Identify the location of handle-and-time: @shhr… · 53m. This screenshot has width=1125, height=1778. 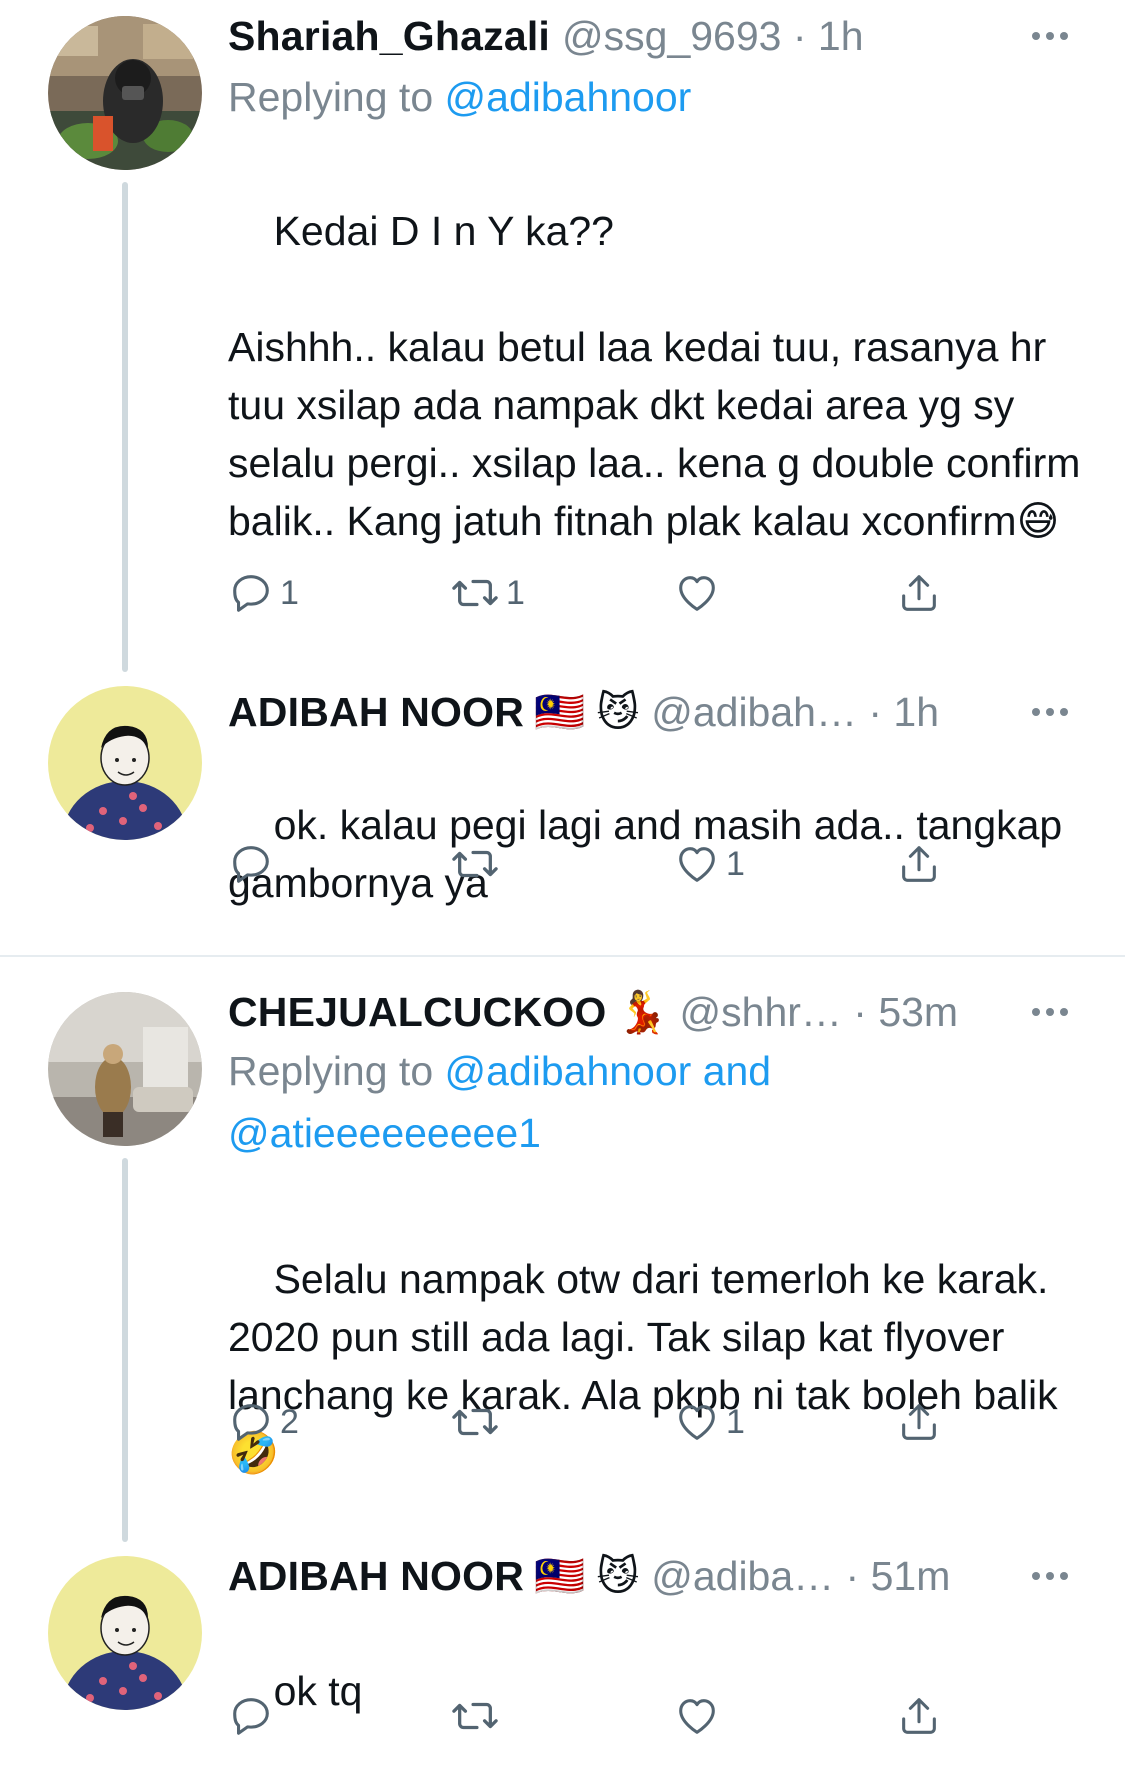
(819, 1012).